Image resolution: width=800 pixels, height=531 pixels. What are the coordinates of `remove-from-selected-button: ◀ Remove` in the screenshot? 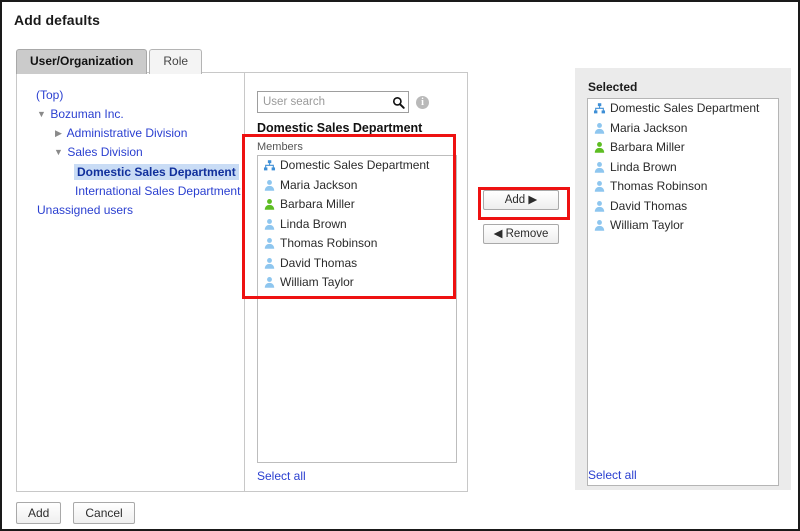 It's located at (521, 234).